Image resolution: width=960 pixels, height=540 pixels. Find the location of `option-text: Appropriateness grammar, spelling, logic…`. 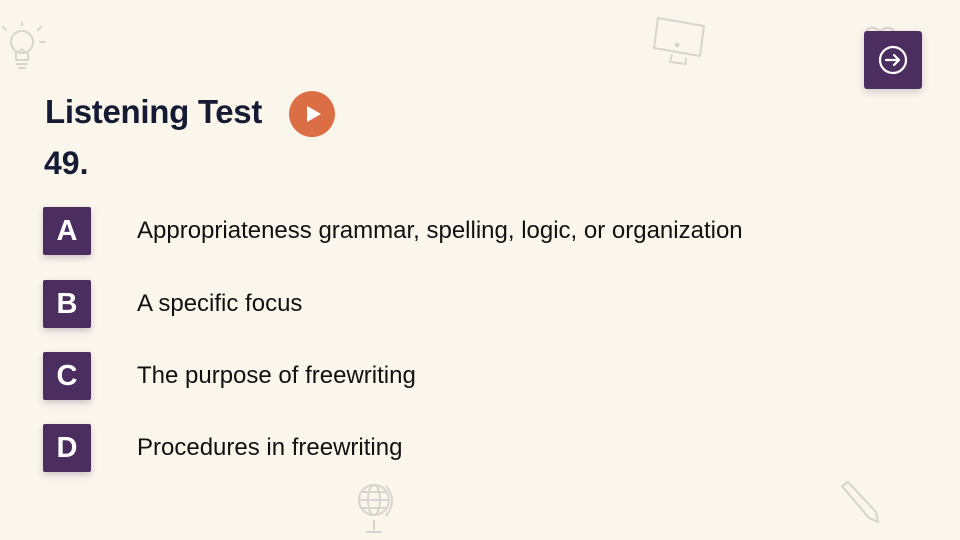

option-text: Appropriateness grammar, spelling, logic… is located at coordinates (440, 230).